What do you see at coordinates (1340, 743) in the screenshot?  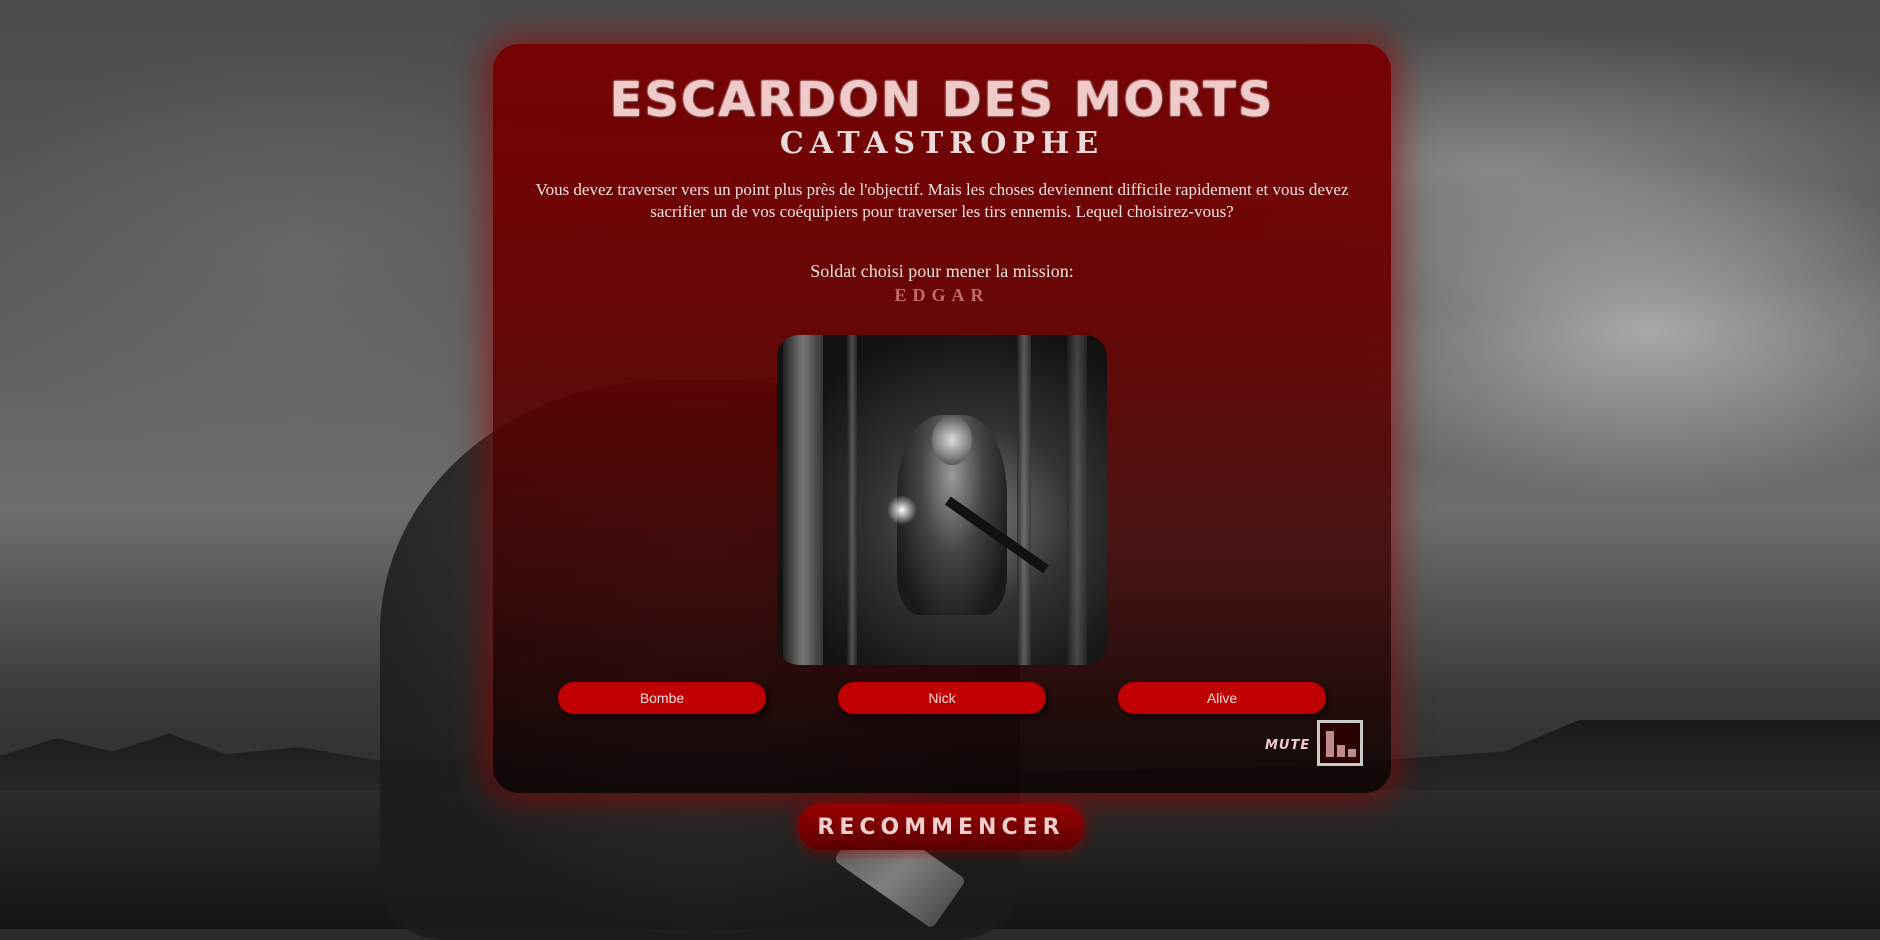 I see `mute-button` at bounding box center [1340, 743].